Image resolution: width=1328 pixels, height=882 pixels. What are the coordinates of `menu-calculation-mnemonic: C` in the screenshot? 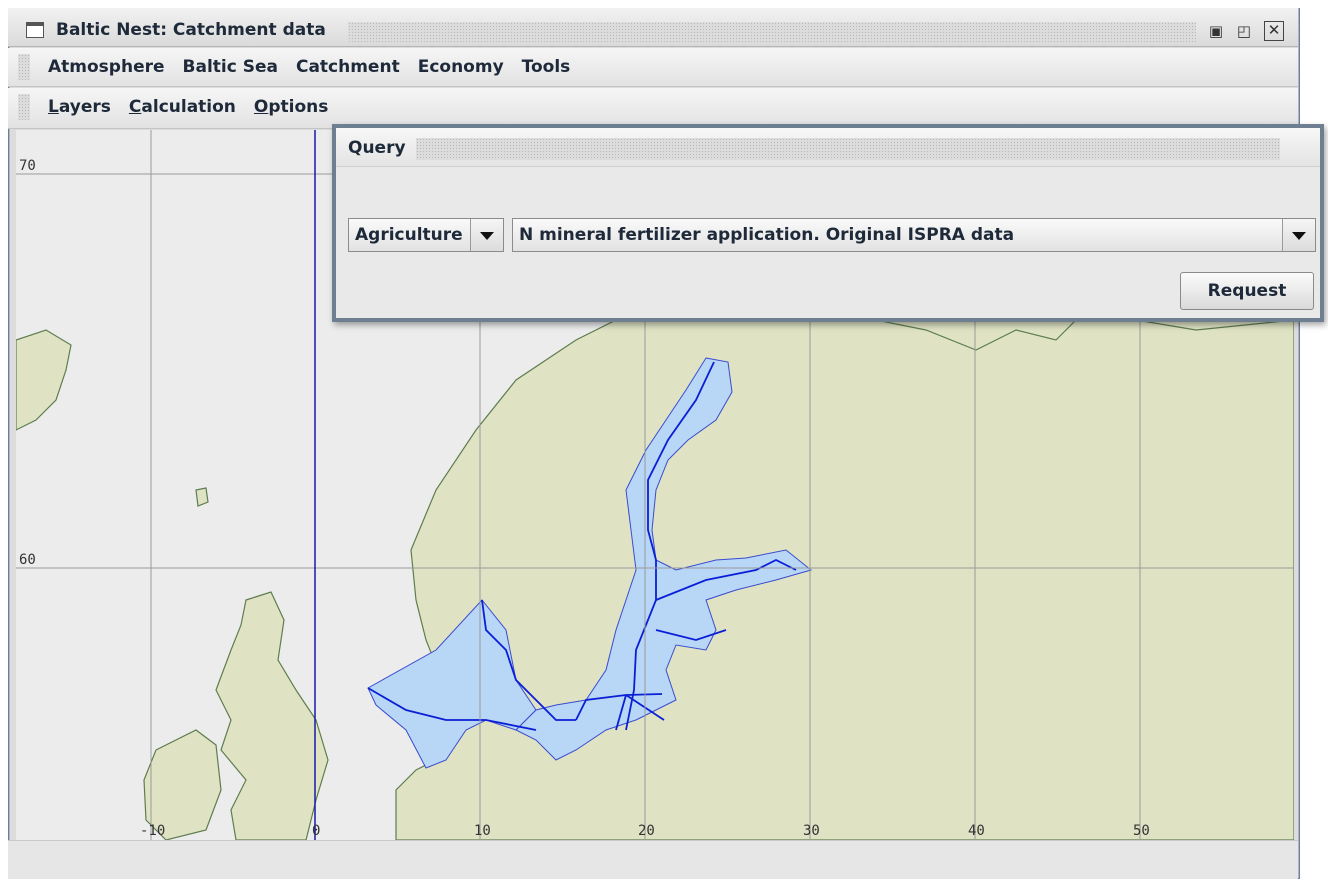 It's located at (135, 107).